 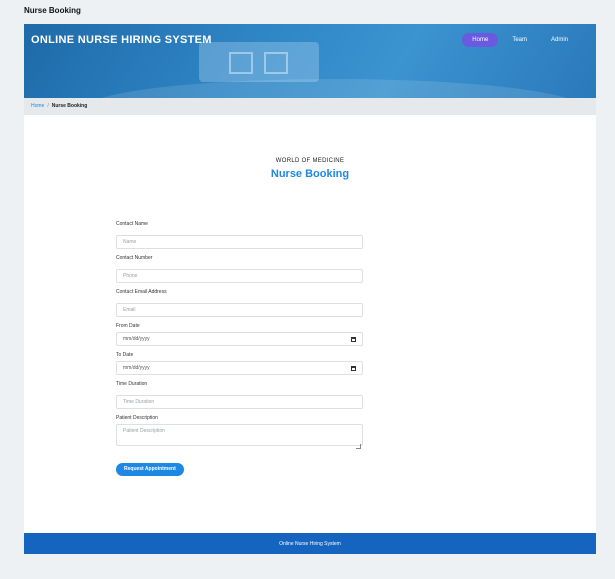 I want to click on breadcrumb-current: Nurse Booking, so click(x=69, y=106).